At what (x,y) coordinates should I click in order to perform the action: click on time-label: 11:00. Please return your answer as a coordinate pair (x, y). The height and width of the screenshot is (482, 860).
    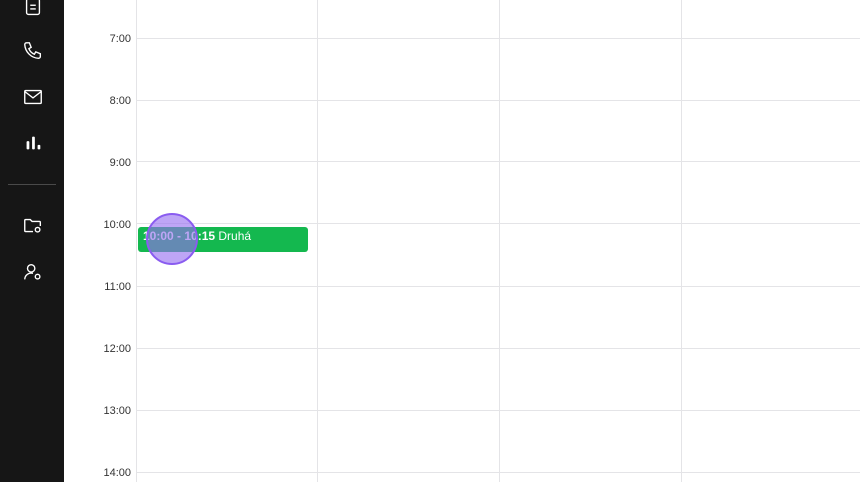
    Looking at the image, I should click on (117, 287).